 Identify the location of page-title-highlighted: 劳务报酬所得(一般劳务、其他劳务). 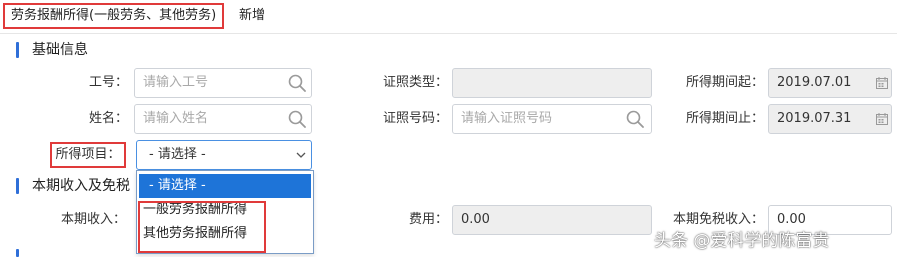
(114, 16).